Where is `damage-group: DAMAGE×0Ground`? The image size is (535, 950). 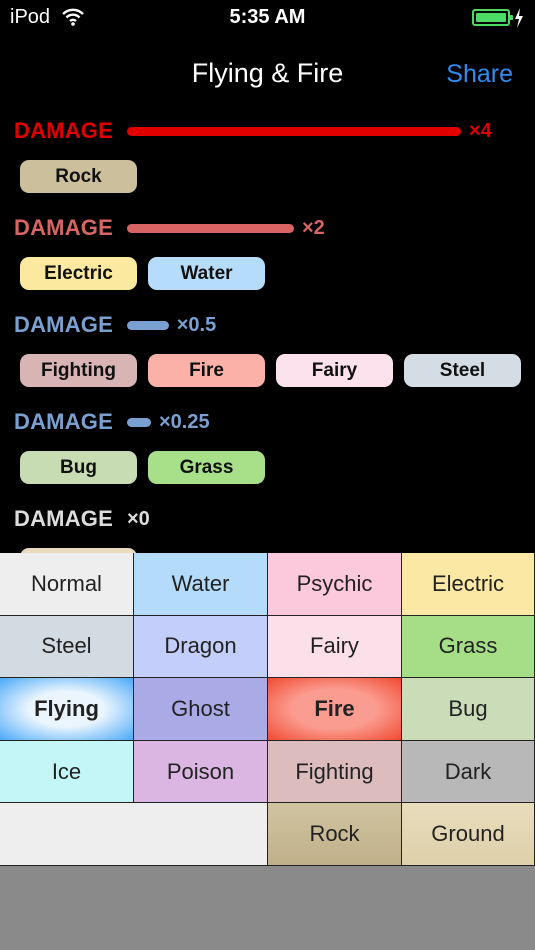 damage-group: DAMAGE×0Ground is located at coordinates (267, 525).